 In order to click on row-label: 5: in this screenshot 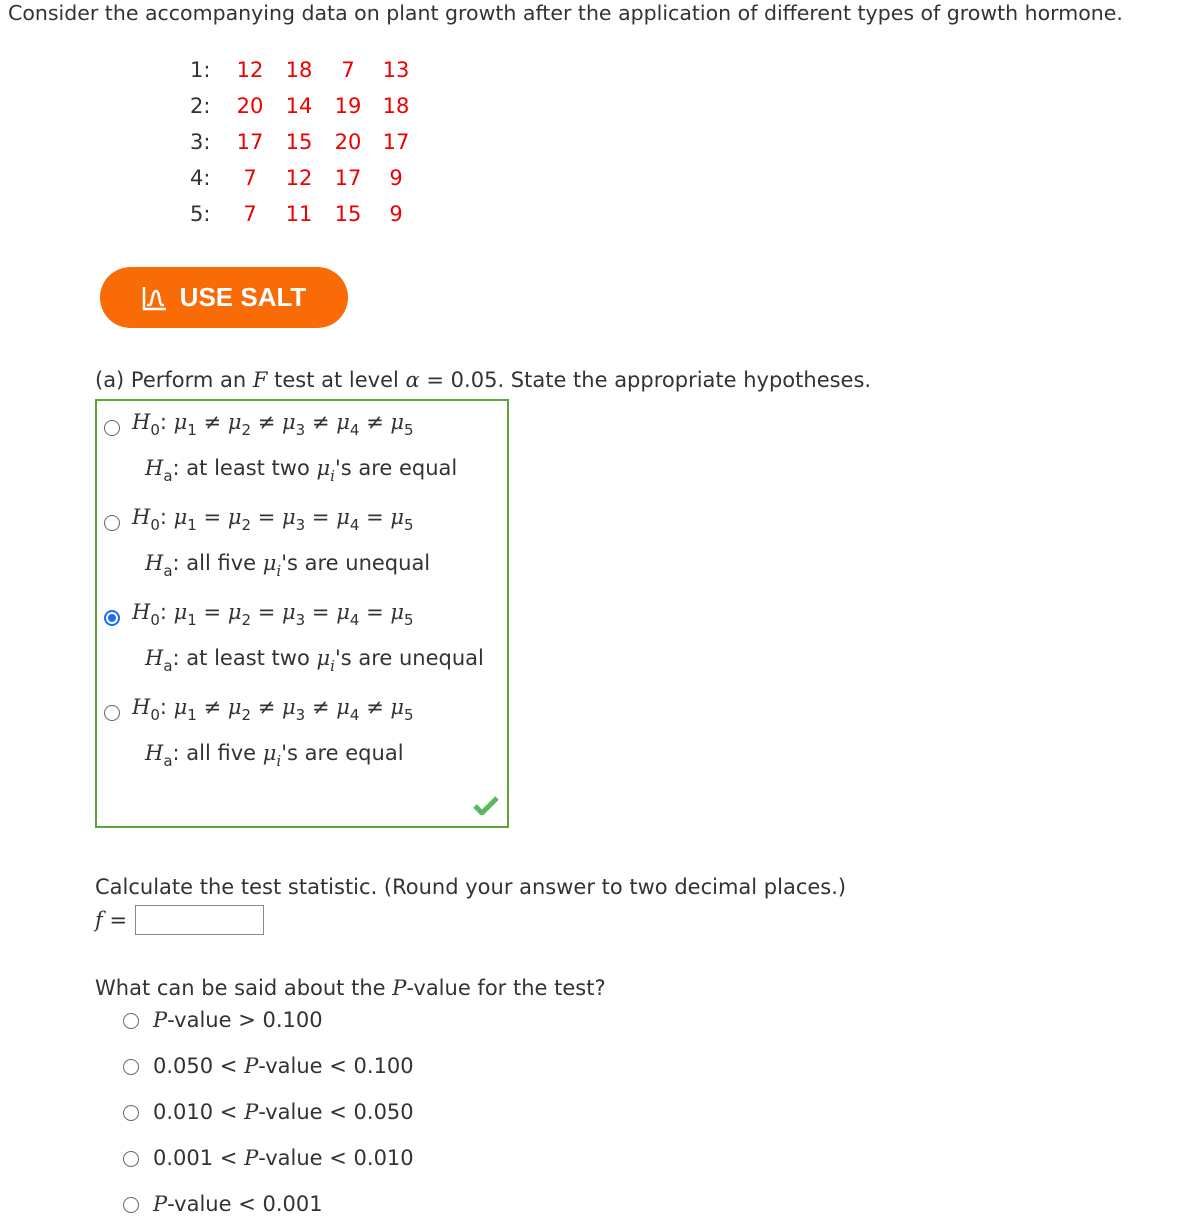, I will do `click(200, 214)`.